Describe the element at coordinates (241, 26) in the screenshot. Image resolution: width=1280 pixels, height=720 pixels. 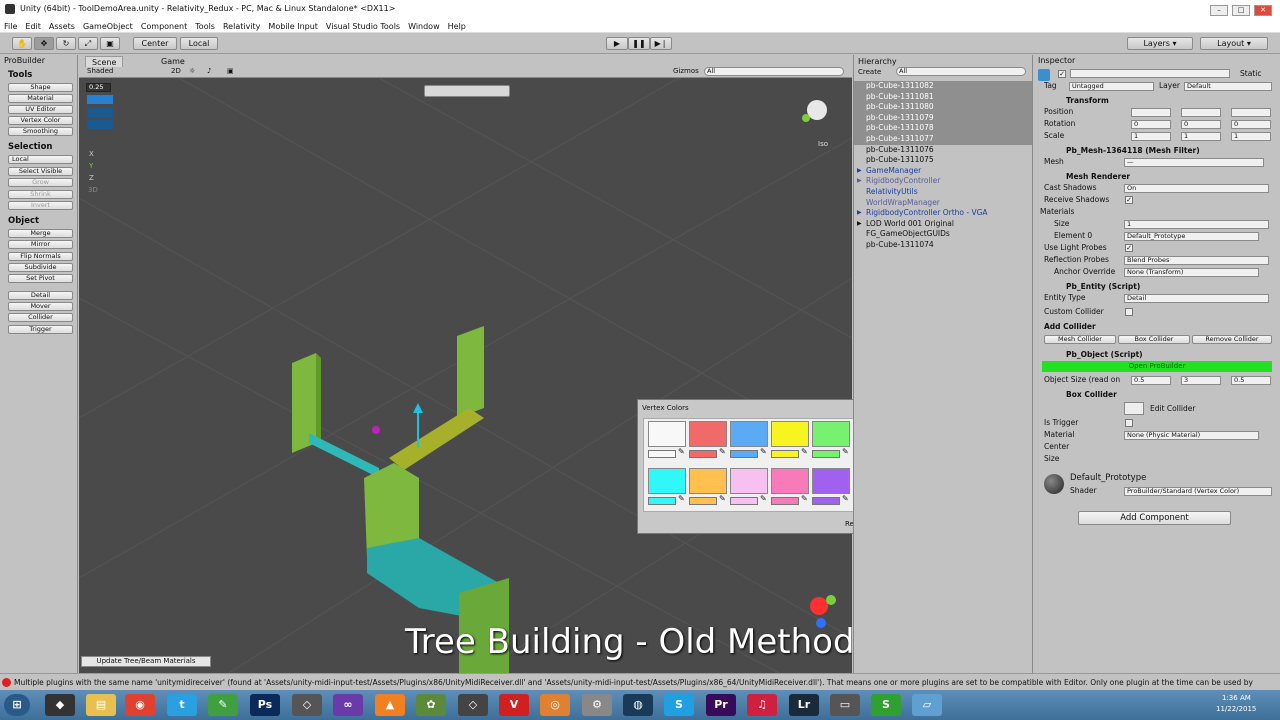
I see `menu-relativity: Relativity` at that location.